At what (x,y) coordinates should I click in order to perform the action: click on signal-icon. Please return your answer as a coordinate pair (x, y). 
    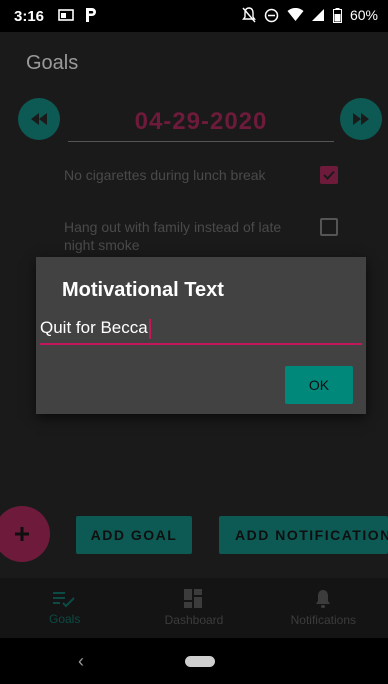
    Looking at the image, I should click on (317, 15).